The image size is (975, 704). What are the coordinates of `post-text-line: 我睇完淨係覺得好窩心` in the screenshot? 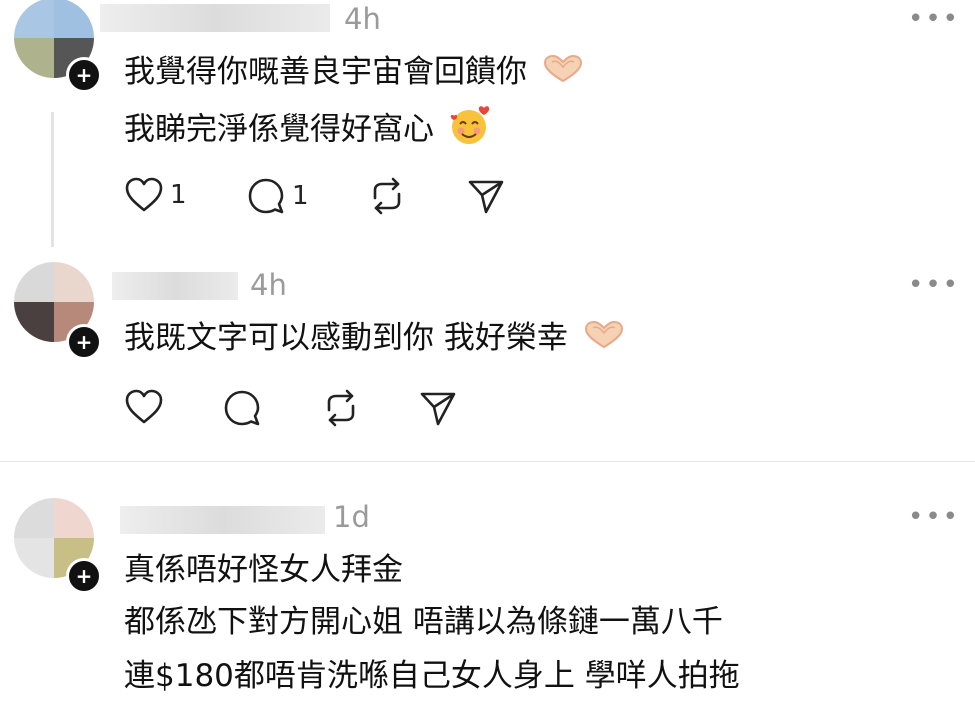 It's located at (308, 131).